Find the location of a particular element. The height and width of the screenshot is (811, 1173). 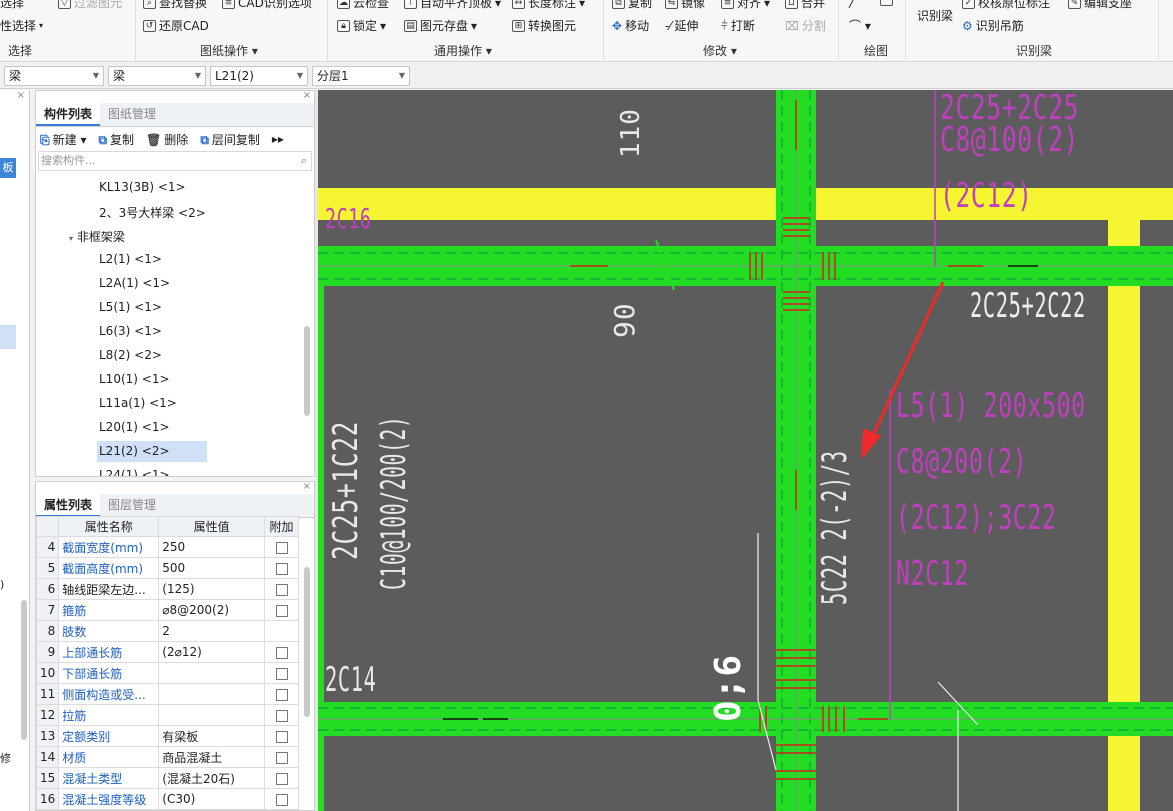

edit-support-button: ✎ 编辑支座 is located at coordinates (1100, 5).